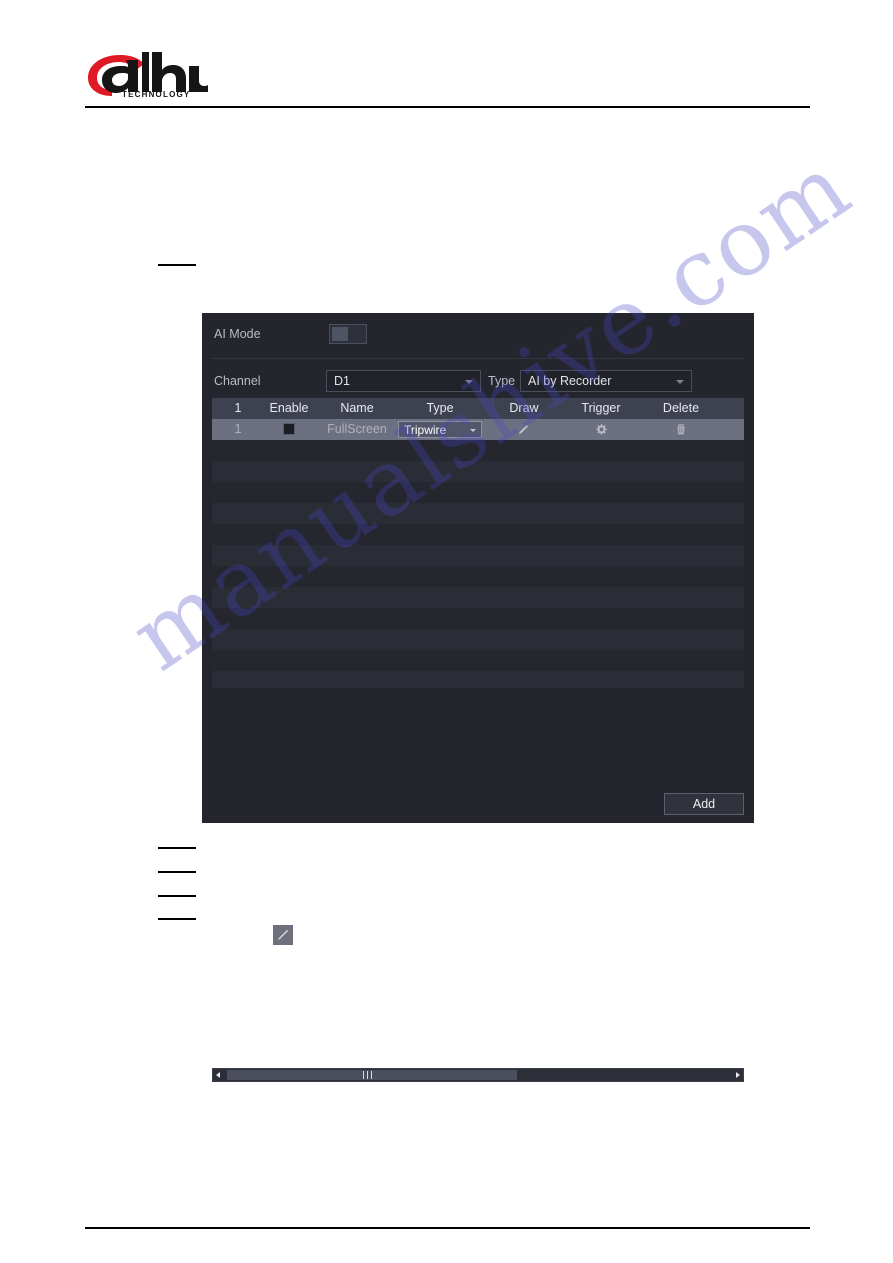  Describe the element at coordinates (601, 408) in the screenshot. I see `column-header-trigger: Trigger` at that location.